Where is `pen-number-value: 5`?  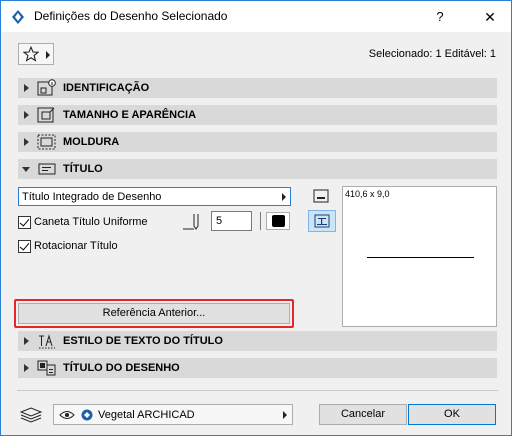
pen-number-value: 5 is located at coordinates (219, 221).